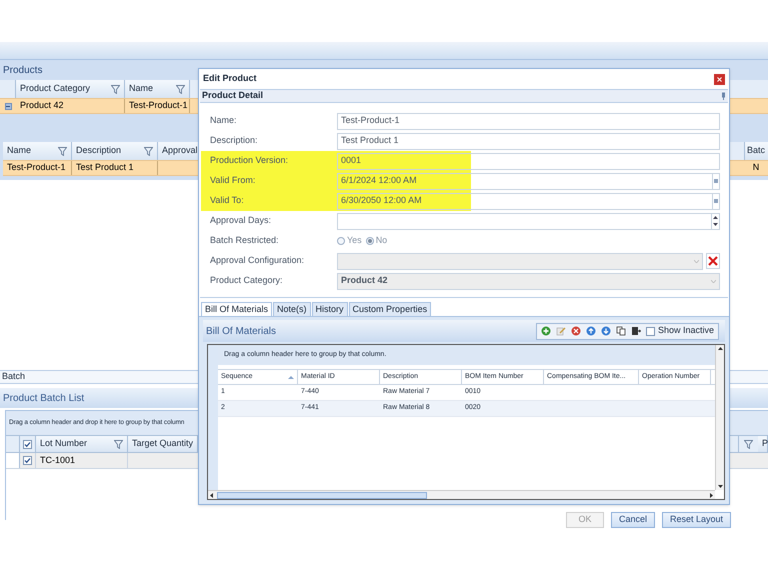 The height and width of the screenshot is (576, 768). I want to click on dialog-button: Cancel, so click(633, 520).